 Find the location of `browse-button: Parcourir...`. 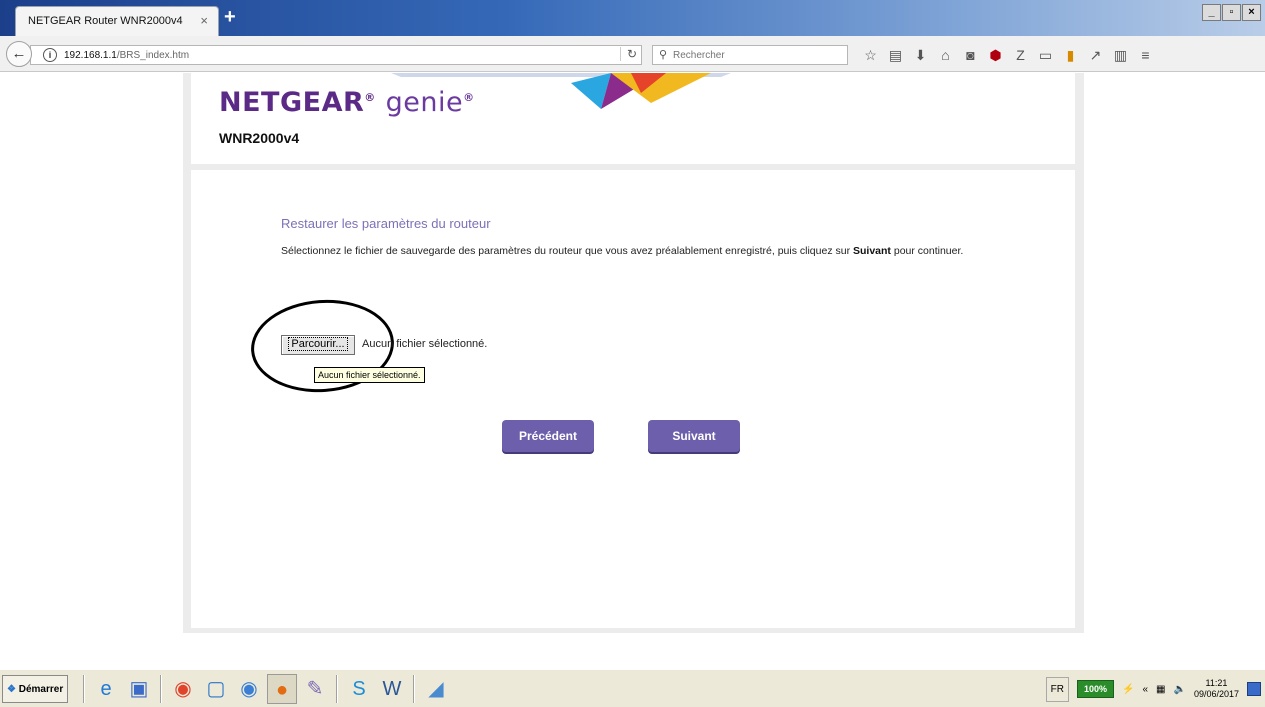

browse-button: Parcourir... is located at coordinates (318, 345).